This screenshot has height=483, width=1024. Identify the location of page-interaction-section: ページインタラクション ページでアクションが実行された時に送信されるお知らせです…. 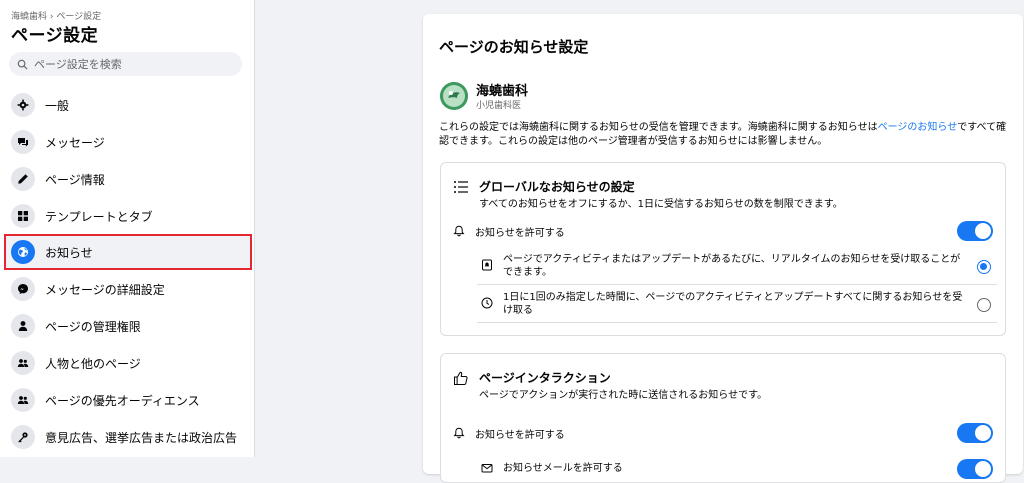
(723, 418).